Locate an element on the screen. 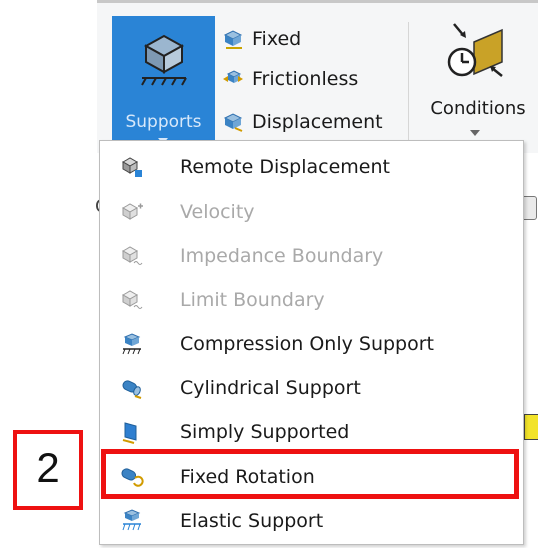 This screenshot has height=548, width=538. simply-supported-icon is located at coordinates (129, 433).